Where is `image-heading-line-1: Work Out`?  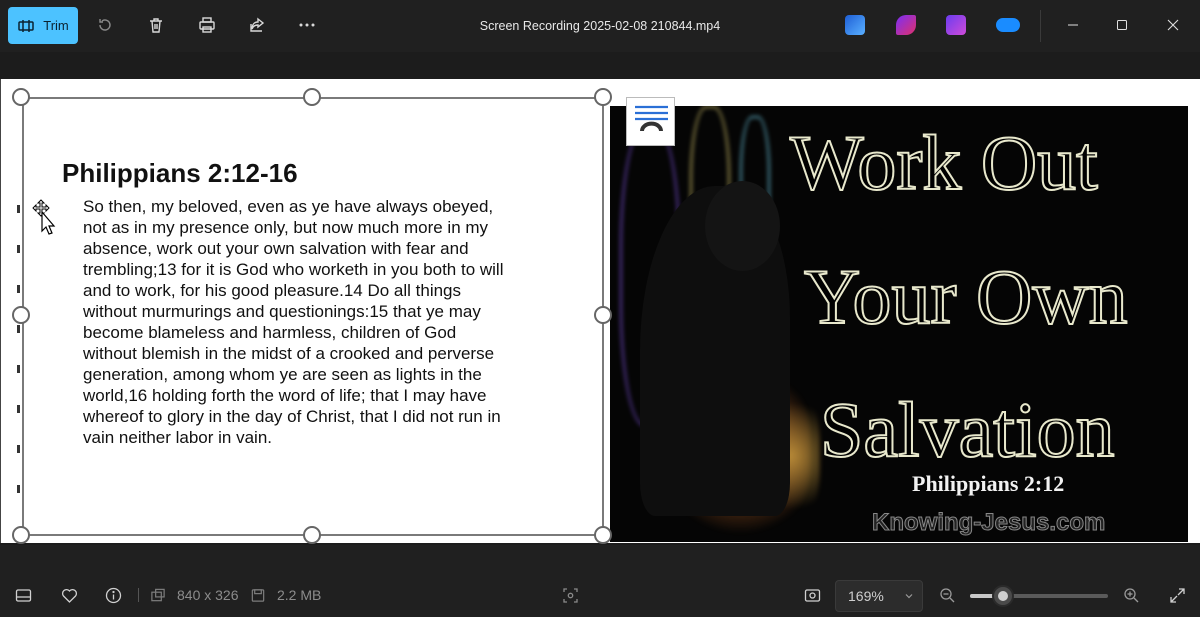 image-heading-line-1: Work Out is located at coordinates (944, 162).